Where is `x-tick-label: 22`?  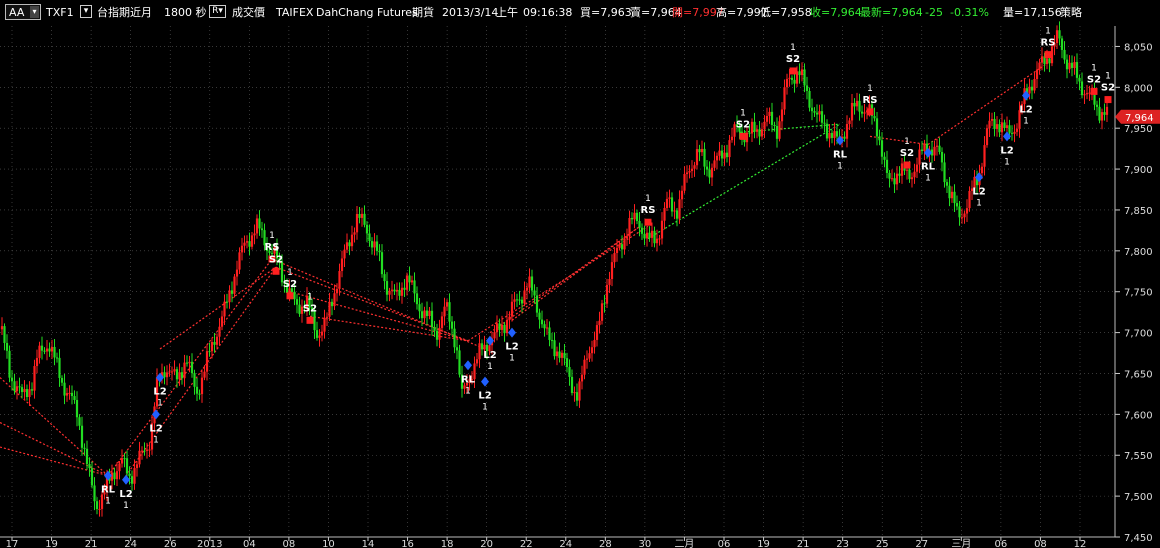
x-tick-label: 22 is located at coordinates (526, 543).